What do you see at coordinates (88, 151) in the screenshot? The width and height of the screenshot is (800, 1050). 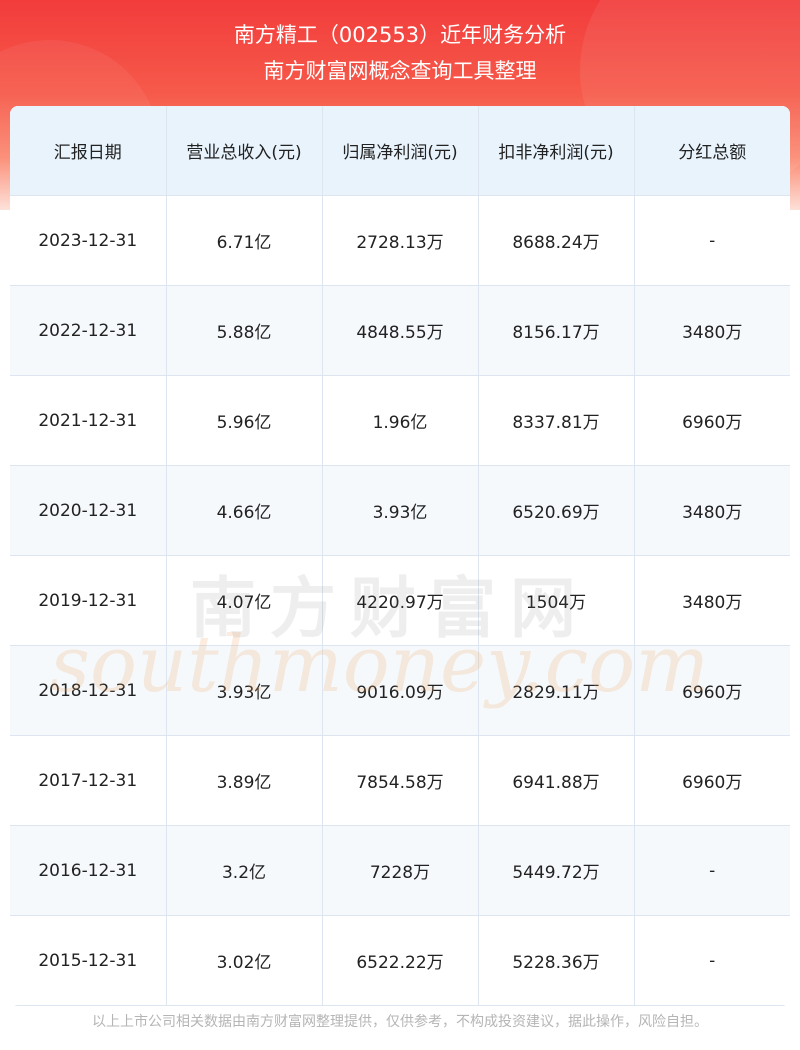 I see `column-header-date: 汇报日期` at bounding box center [88, 151].